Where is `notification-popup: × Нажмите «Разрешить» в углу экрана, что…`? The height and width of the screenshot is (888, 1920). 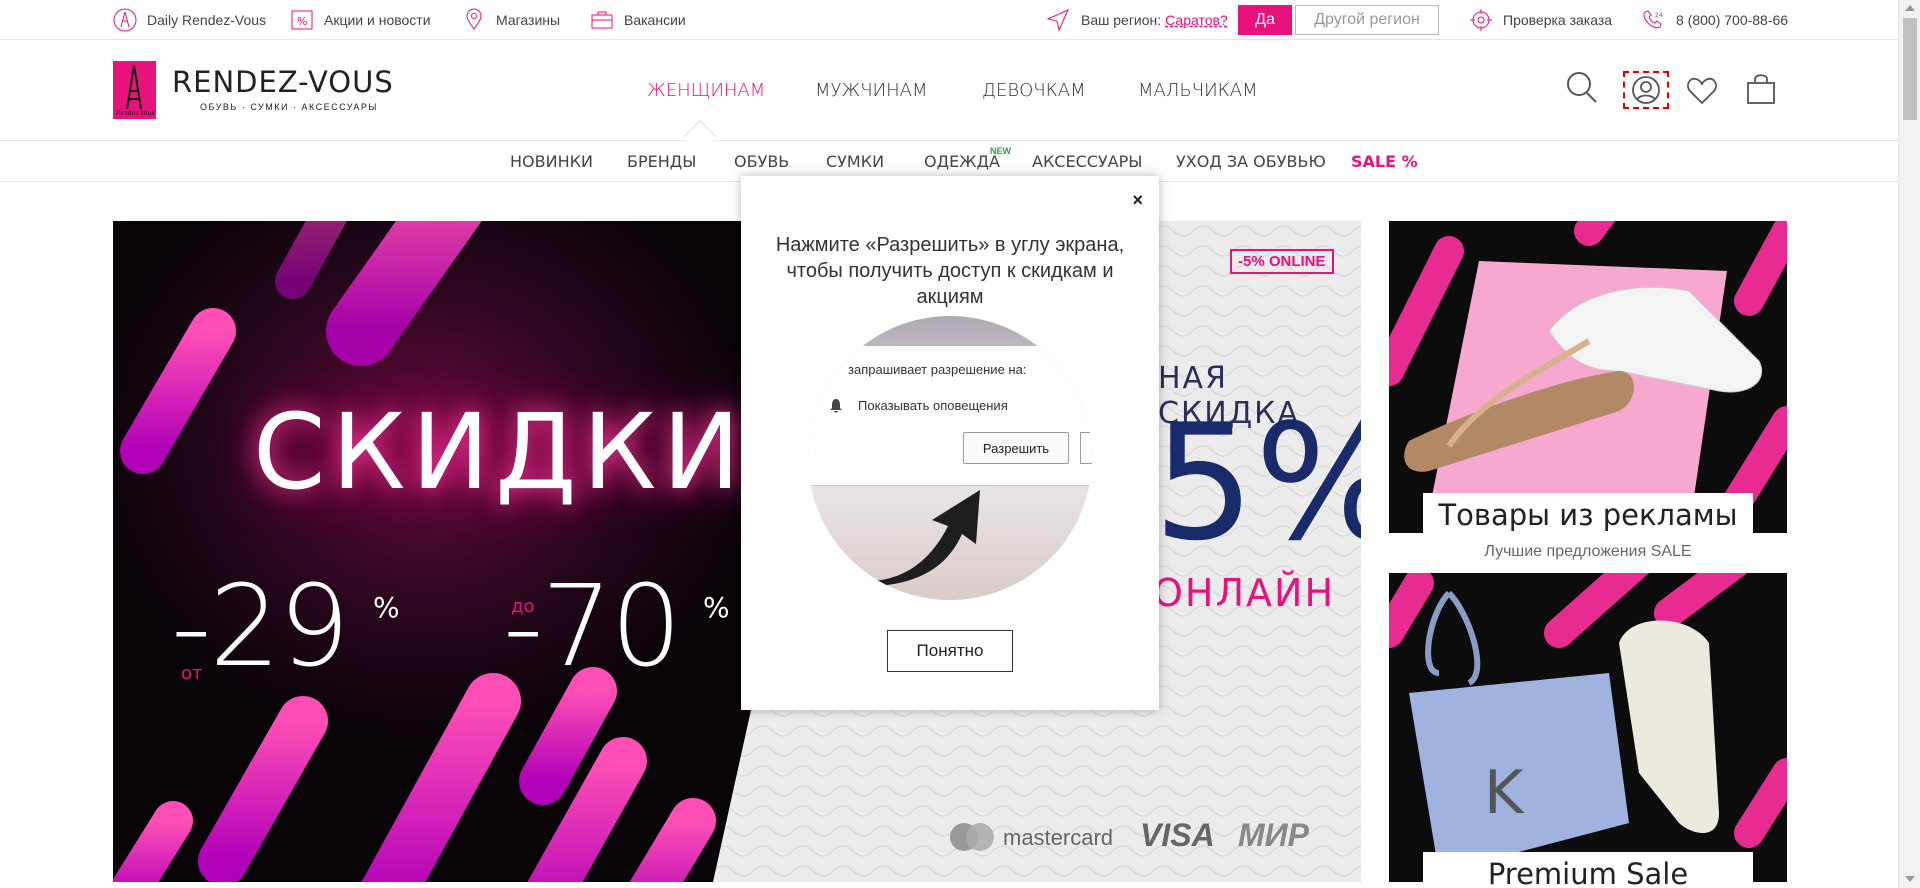
notification-popup: × Нажмите «Разрешить» в углу экрана, что… is located at coordinates (950, 443).